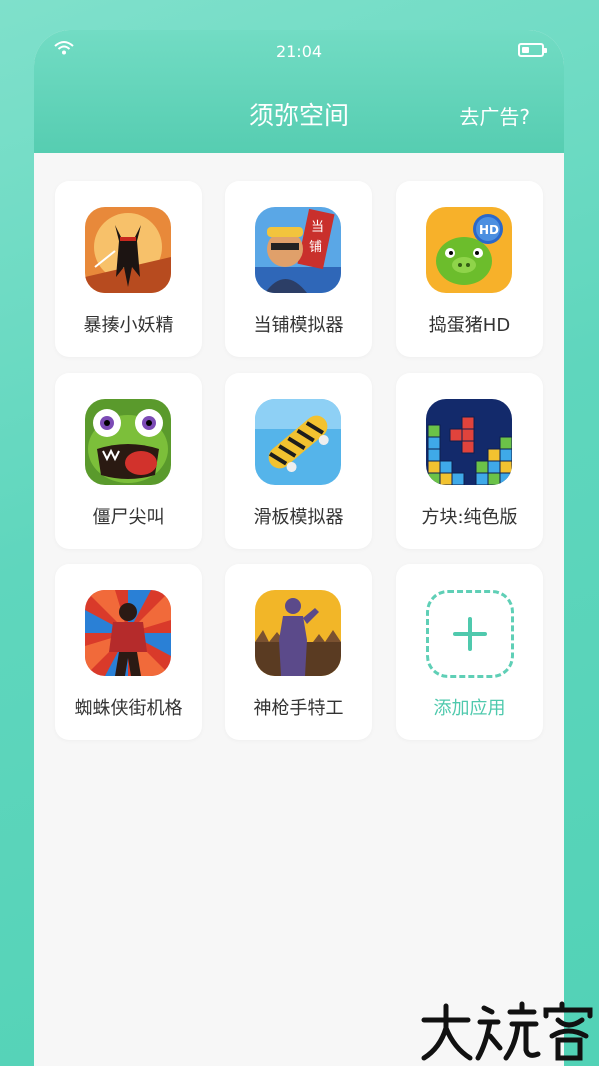  I want to click on battery-icon, so click(532, 50).